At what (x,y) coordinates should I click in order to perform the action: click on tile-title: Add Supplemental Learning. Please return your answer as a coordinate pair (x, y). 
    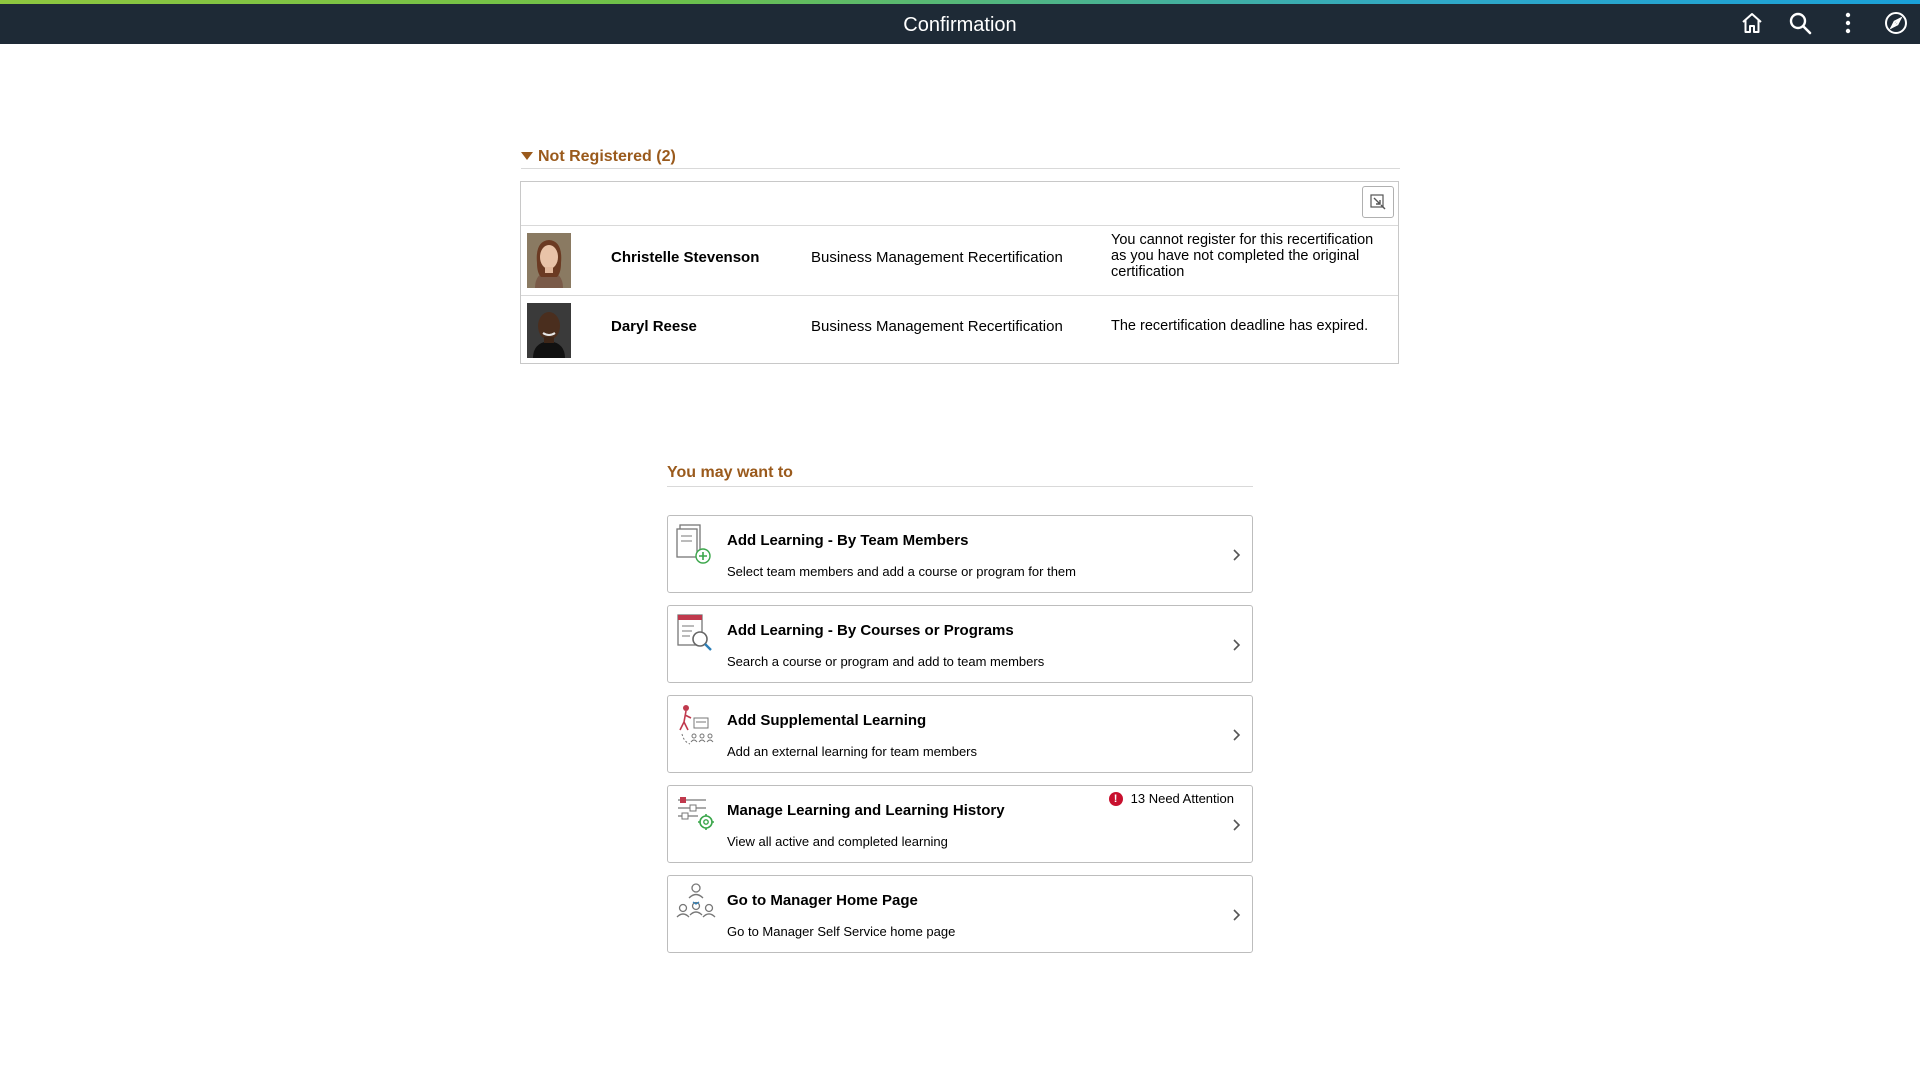
    Looking at the image, I should click on (827, 720).